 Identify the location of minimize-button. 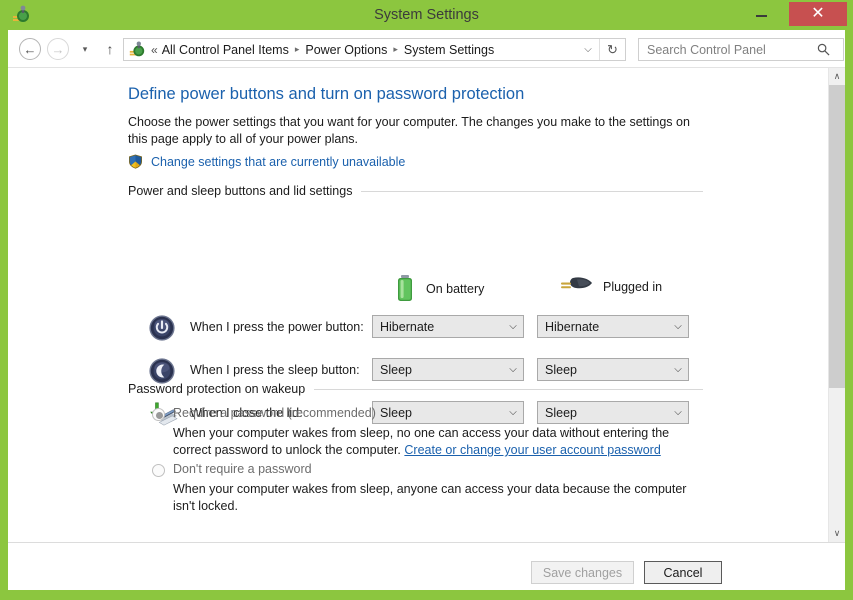
(761, 13).